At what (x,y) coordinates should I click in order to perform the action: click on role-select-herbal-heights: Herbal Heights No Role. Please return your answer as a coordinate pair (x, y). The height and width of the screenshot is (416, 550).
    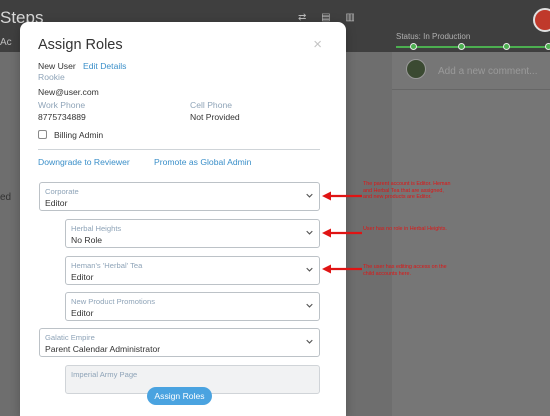
    Looking at the image, I should click on (192, 233).